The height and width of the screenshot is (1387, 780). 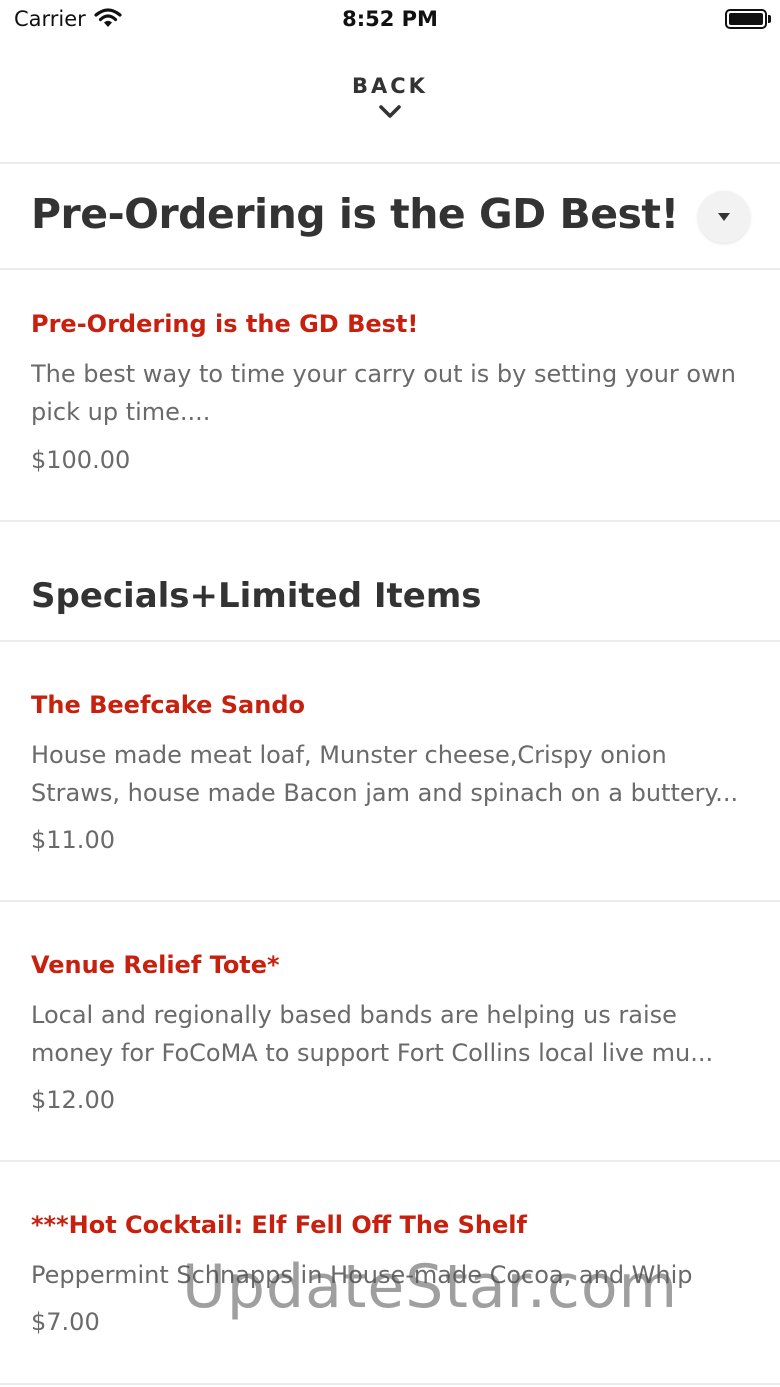 I want to click on back-button: BACK, so click(x=390, y=105).